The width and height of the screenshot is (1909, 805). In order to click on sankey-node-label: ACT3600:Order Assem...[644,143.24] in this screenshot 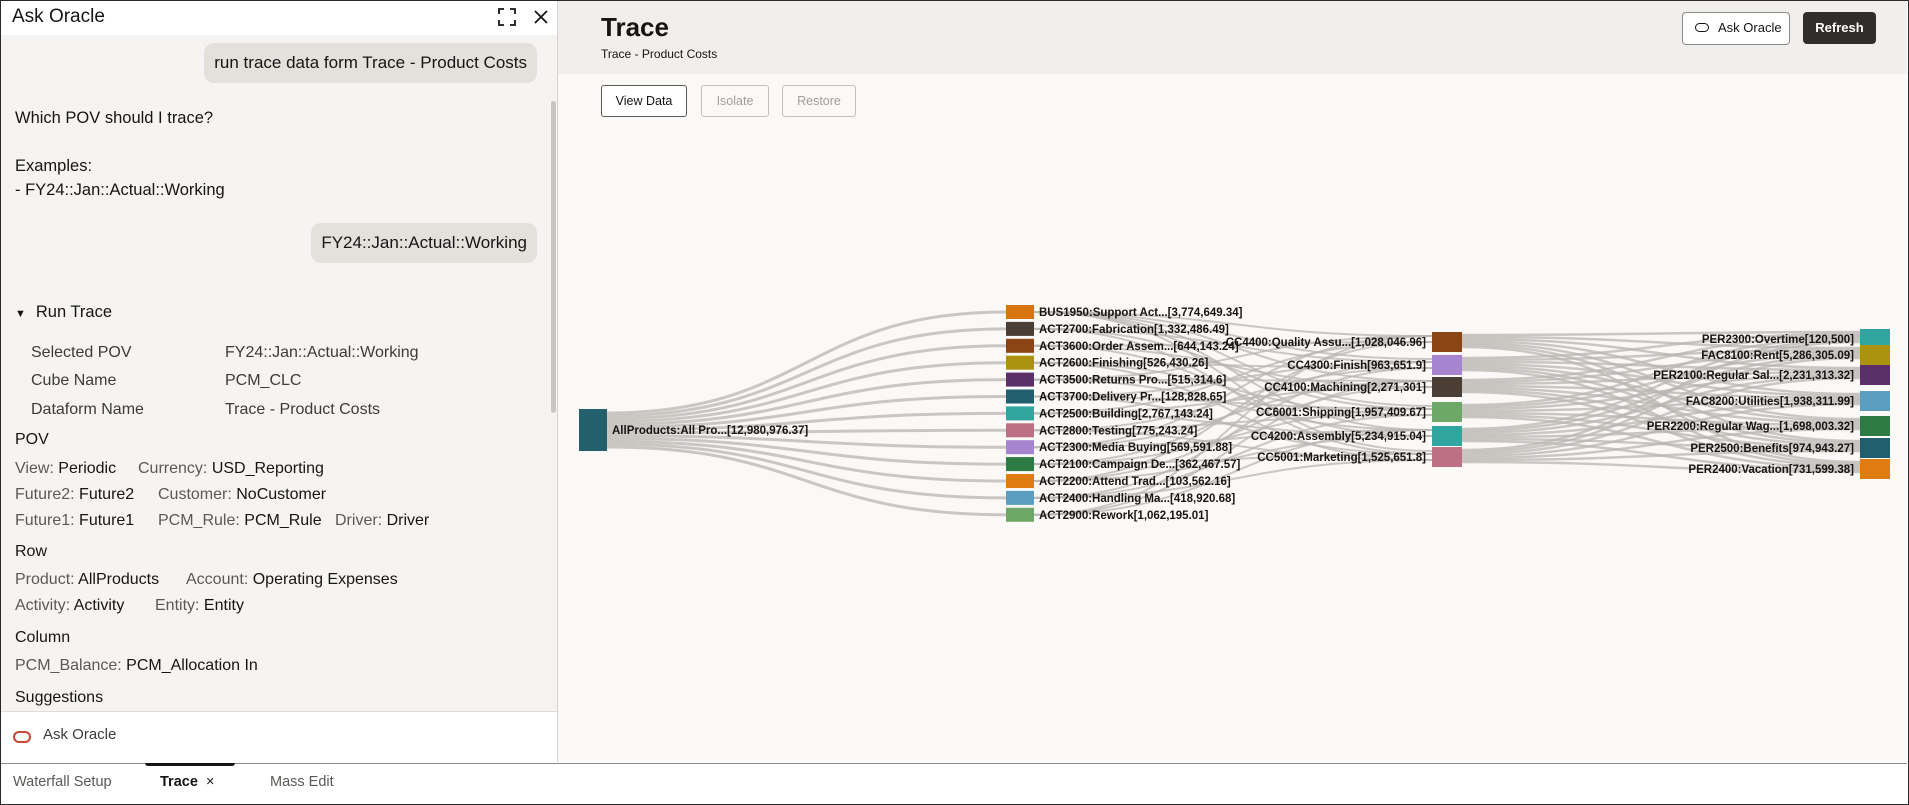, I will do `click(1139, 347)`.